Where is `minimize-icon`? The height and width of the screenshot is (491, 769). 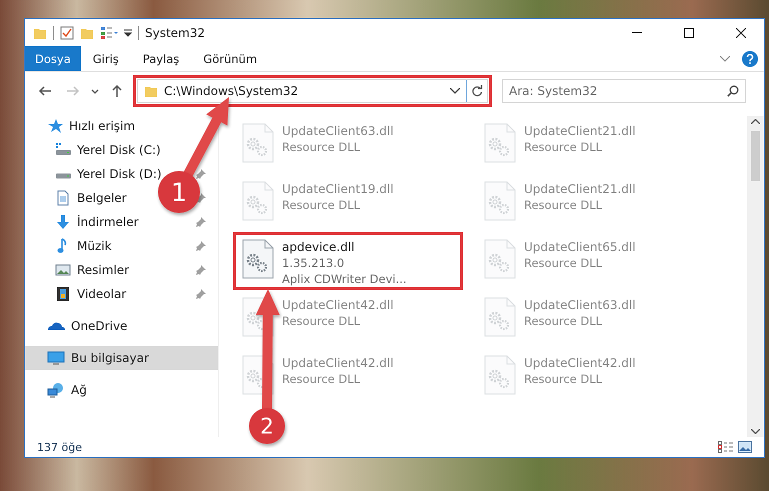
minimize-icon is located at coordinates (637, 32).